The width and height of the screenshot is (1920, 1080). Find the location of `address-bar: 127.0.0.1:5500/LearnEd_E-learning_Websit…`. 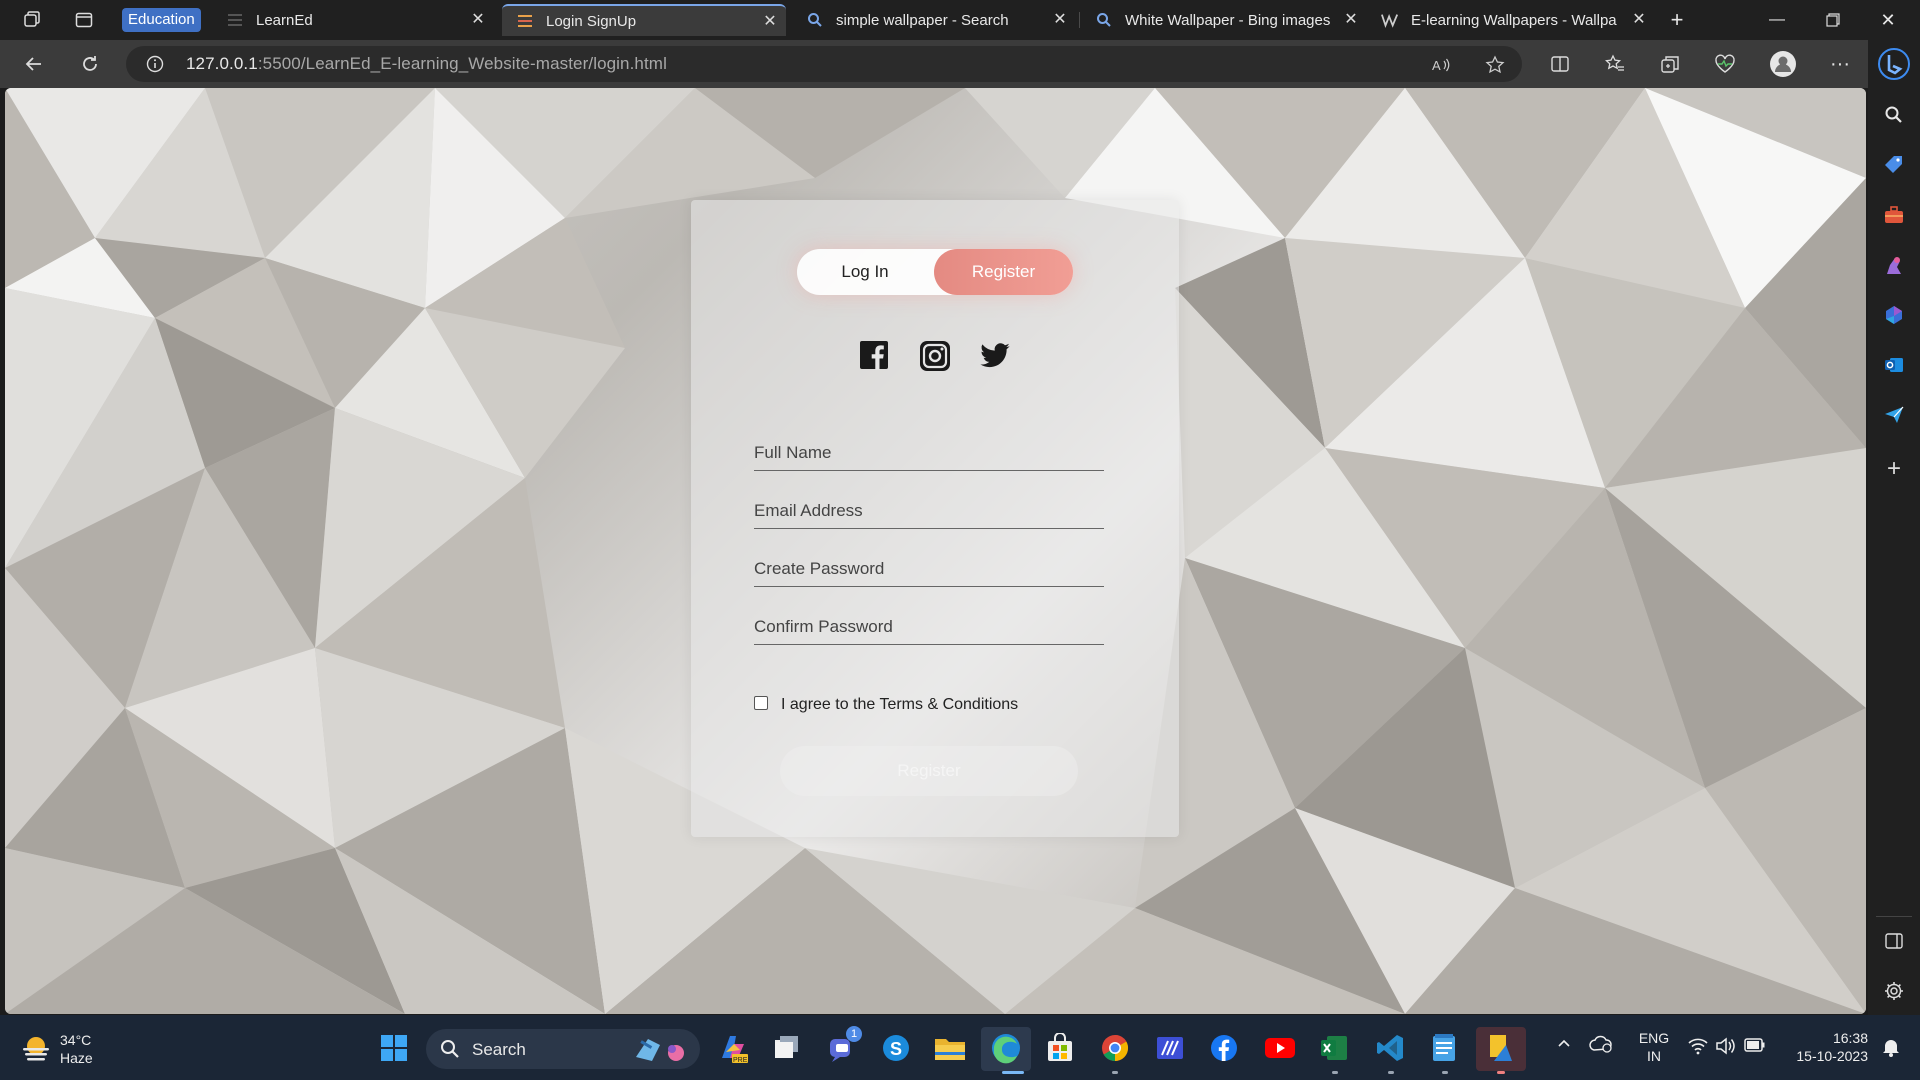

address-bar: 127.0.0.1:5500/LearnEd_E-learning_Websit… is located at coordinates (824, 64).